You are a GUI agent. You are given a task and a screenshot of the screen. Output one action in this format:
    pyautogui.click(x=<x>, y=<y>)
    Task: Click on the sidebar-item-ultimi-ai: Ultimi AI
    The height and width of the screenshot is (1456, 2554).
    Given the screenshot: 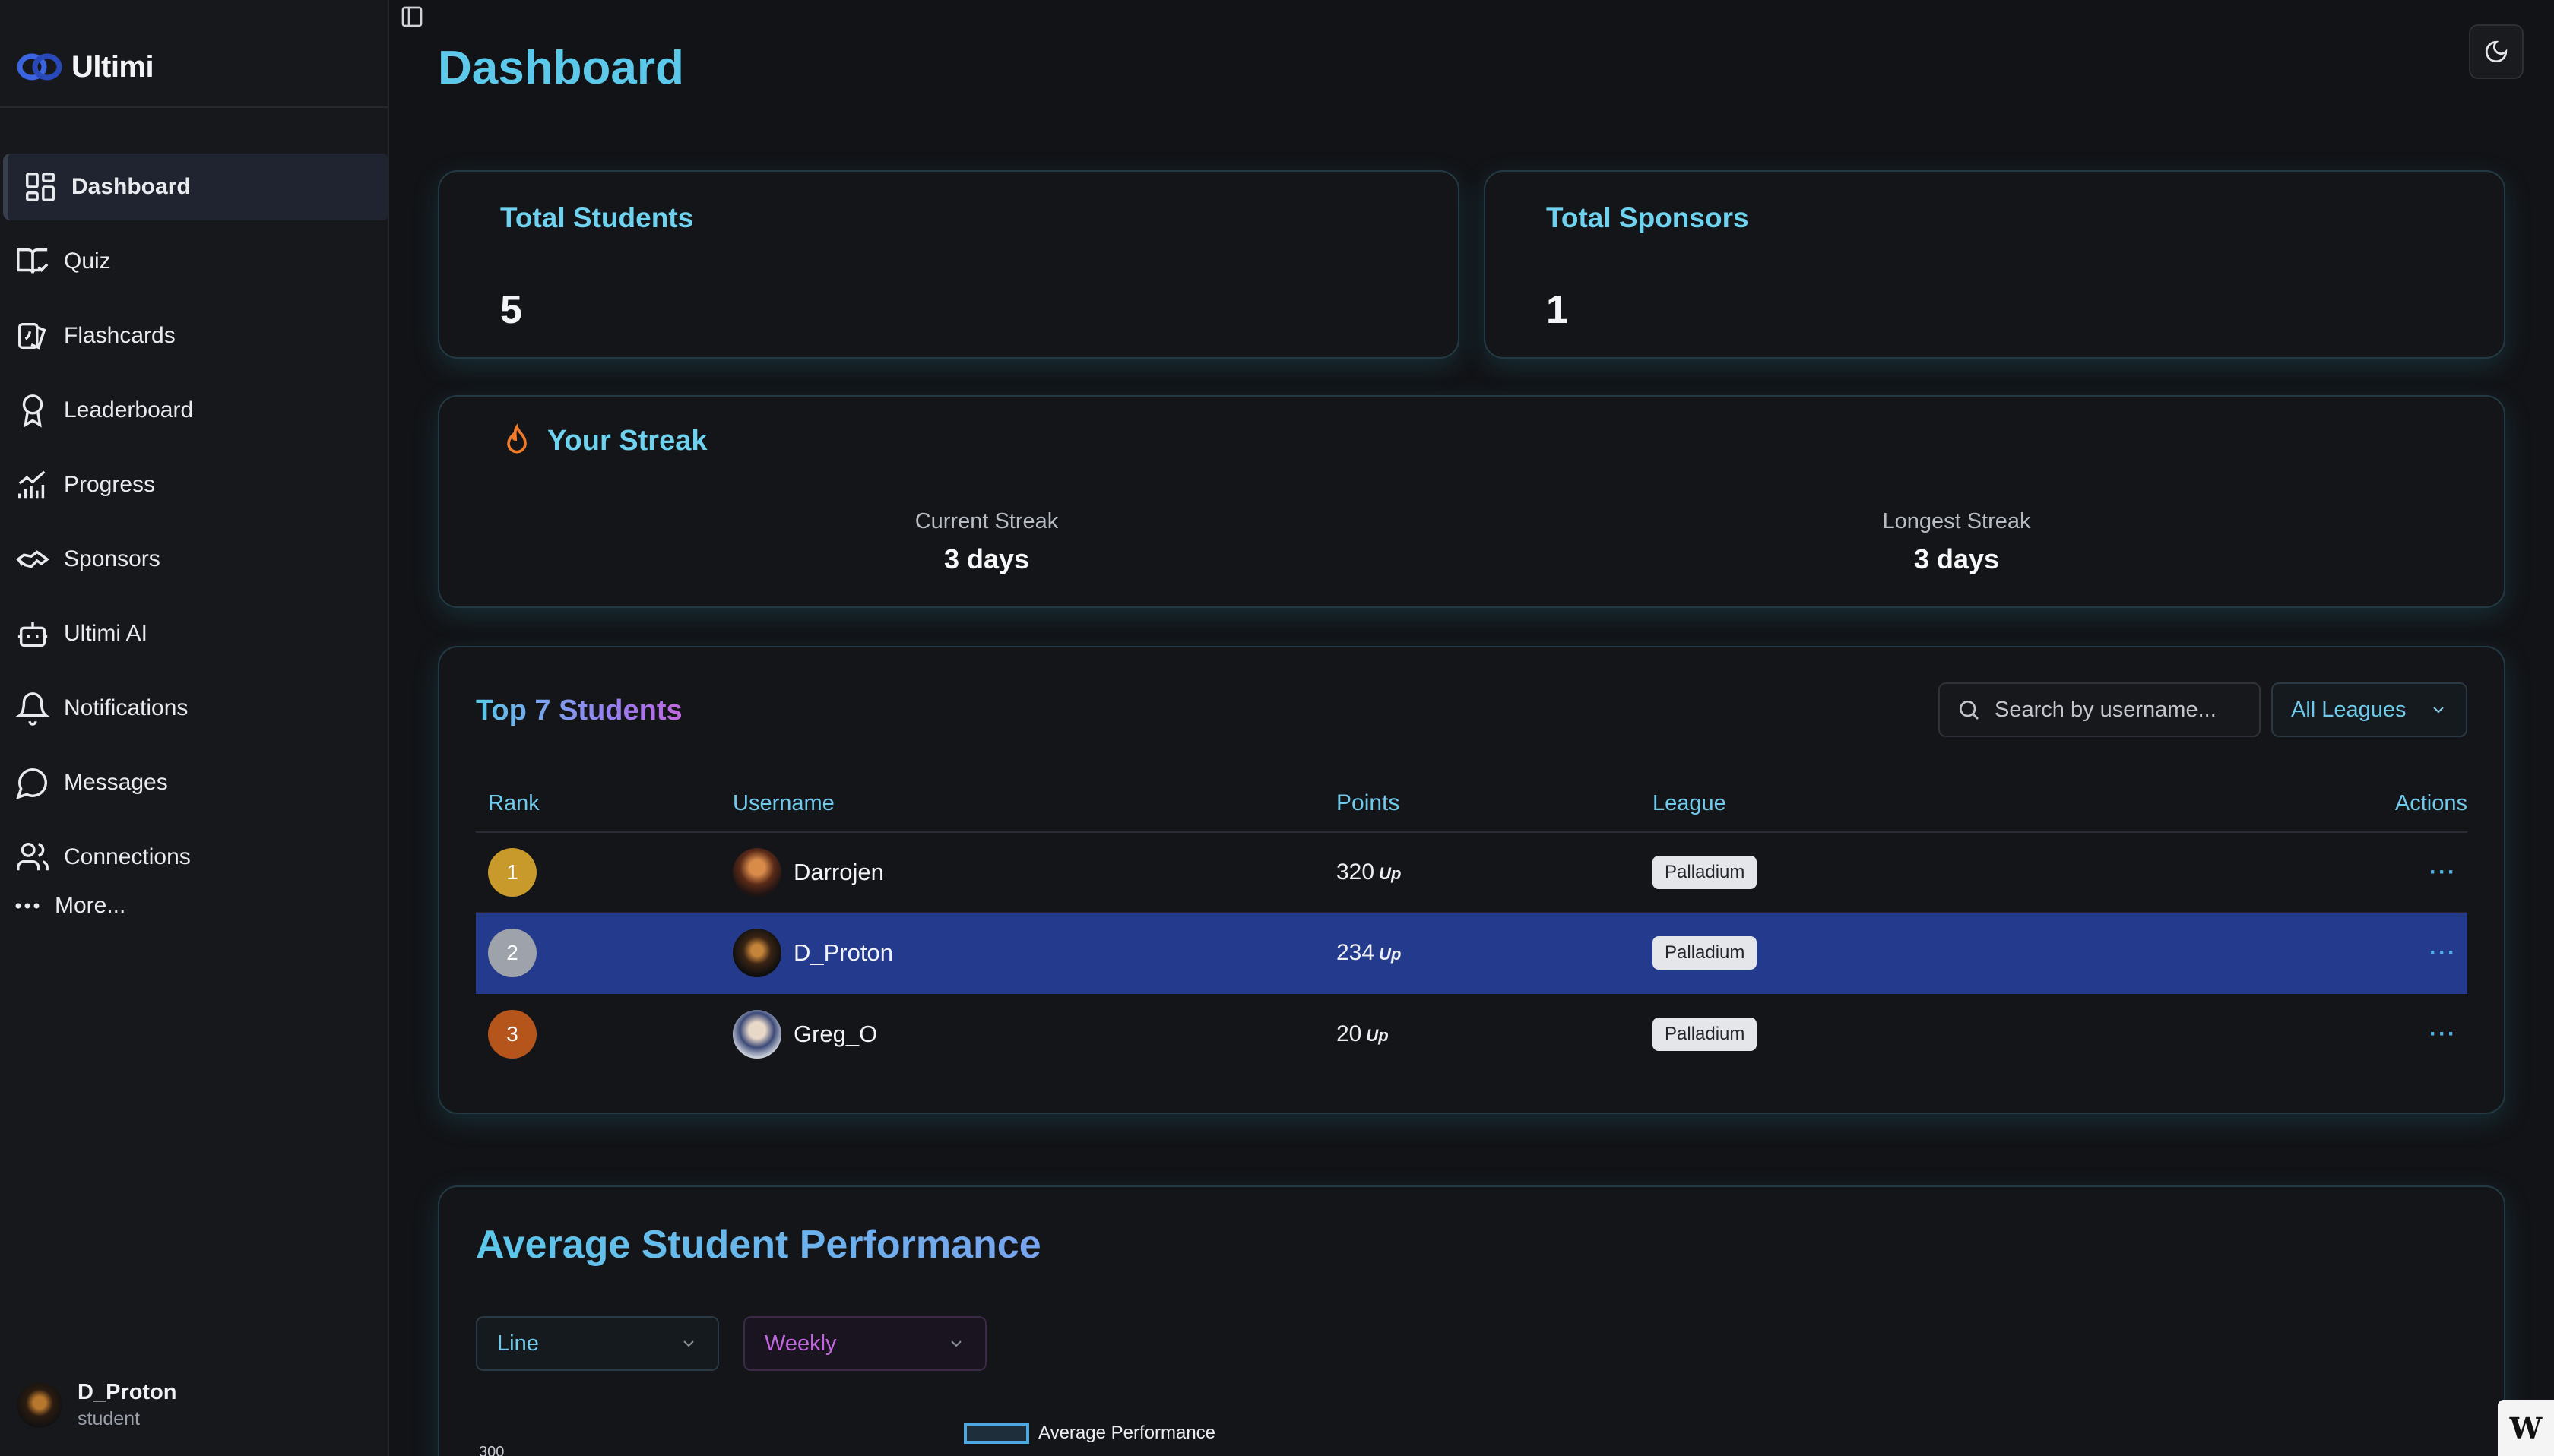 What is the action you would take?
    pyautogui.click(x=194, y=633)
    